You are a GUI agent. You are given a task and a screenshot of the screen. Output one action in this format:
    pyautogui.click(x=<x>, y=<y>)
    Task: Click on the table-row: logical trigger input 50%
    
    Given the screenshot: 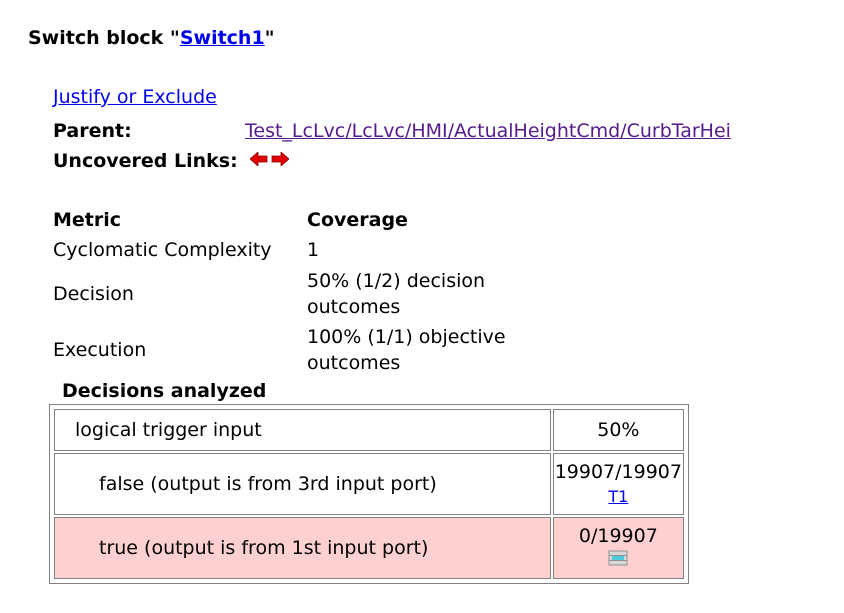 What is the action you would take?
    pyautogui.click(x=369, y=430)
    